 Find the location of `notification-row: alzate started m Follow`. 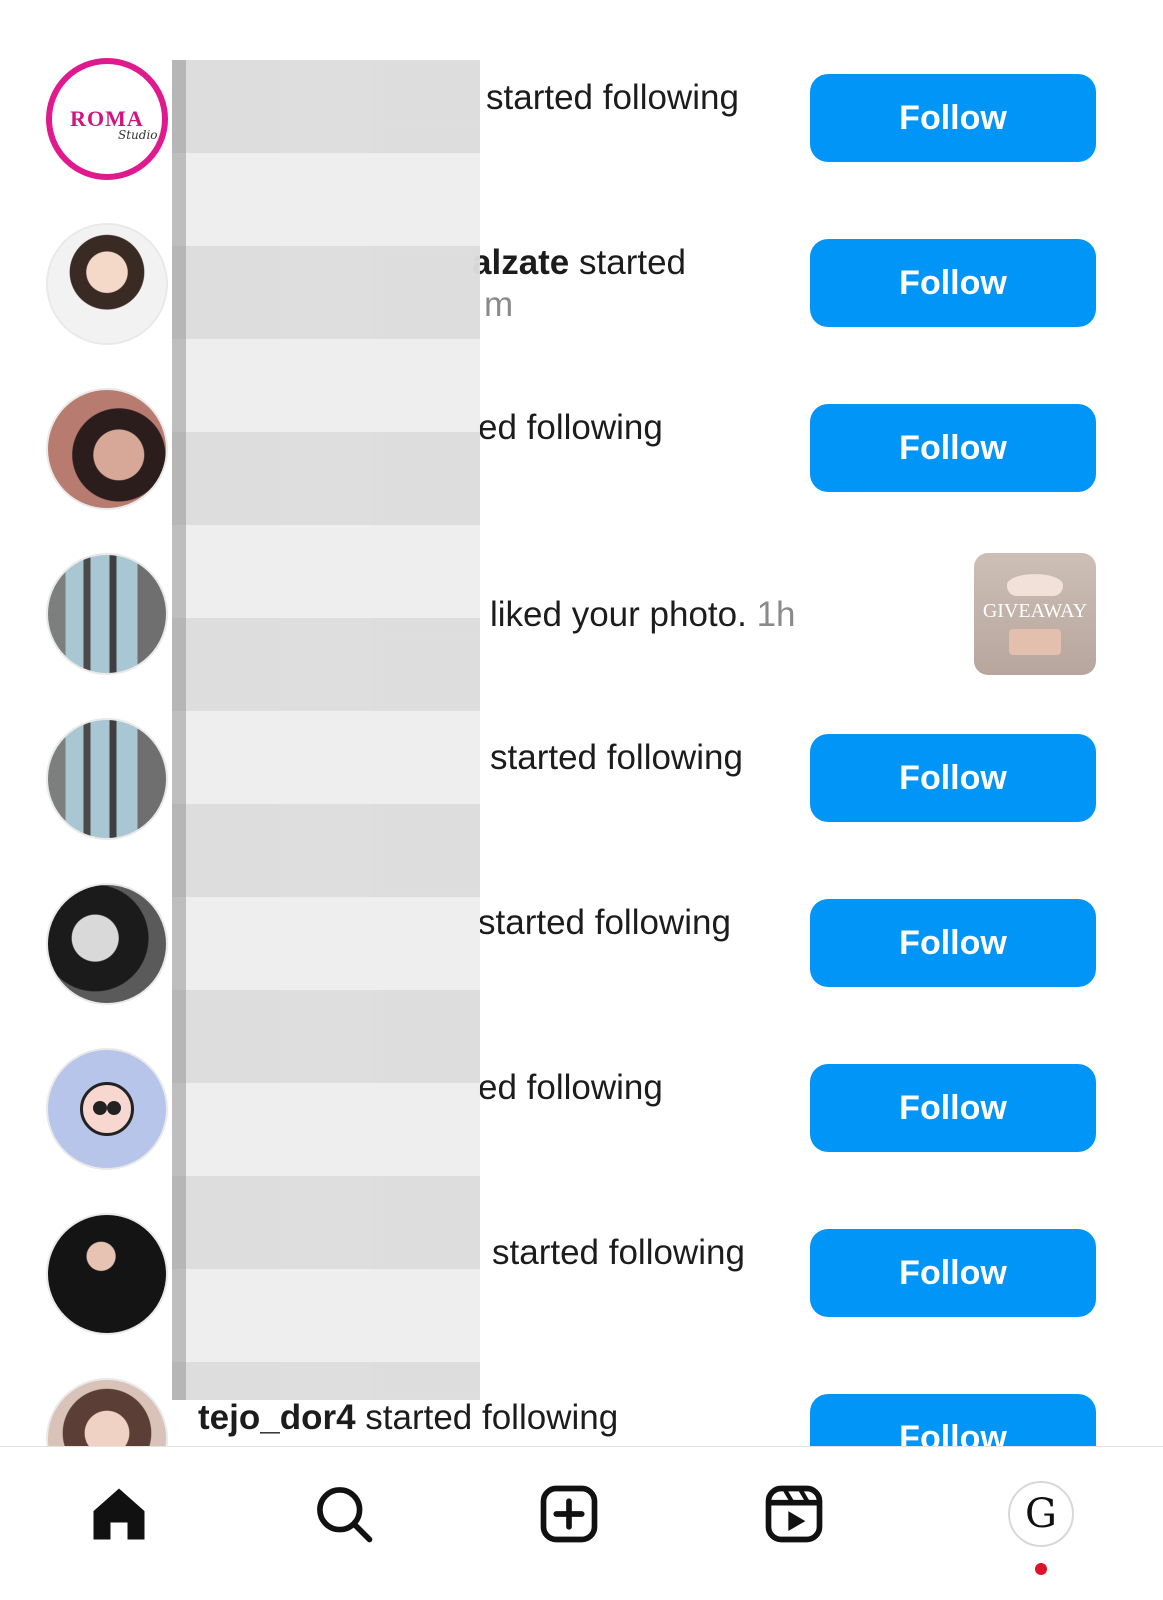

notification-row: alzate started m Follow is located at coordinates (581, 307).